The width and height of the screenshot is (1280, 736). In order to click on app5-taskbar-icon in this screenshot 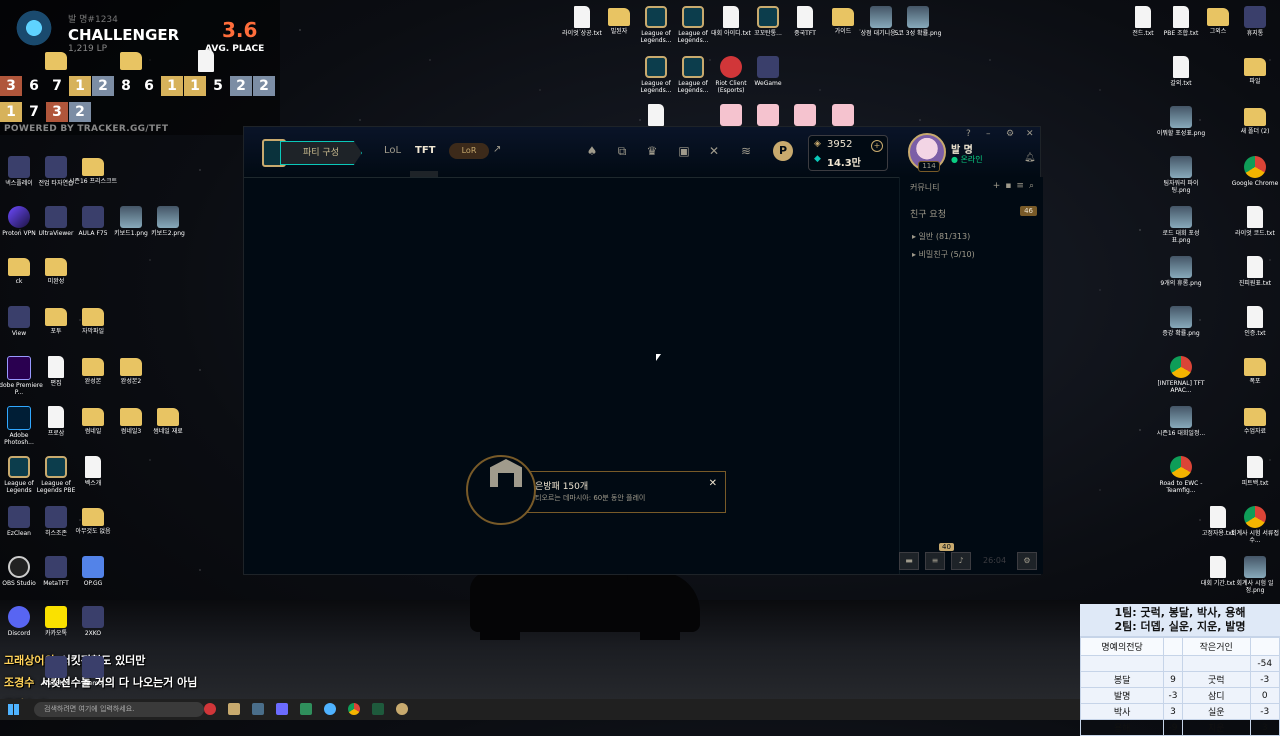, I will do `click(378, 709)`.